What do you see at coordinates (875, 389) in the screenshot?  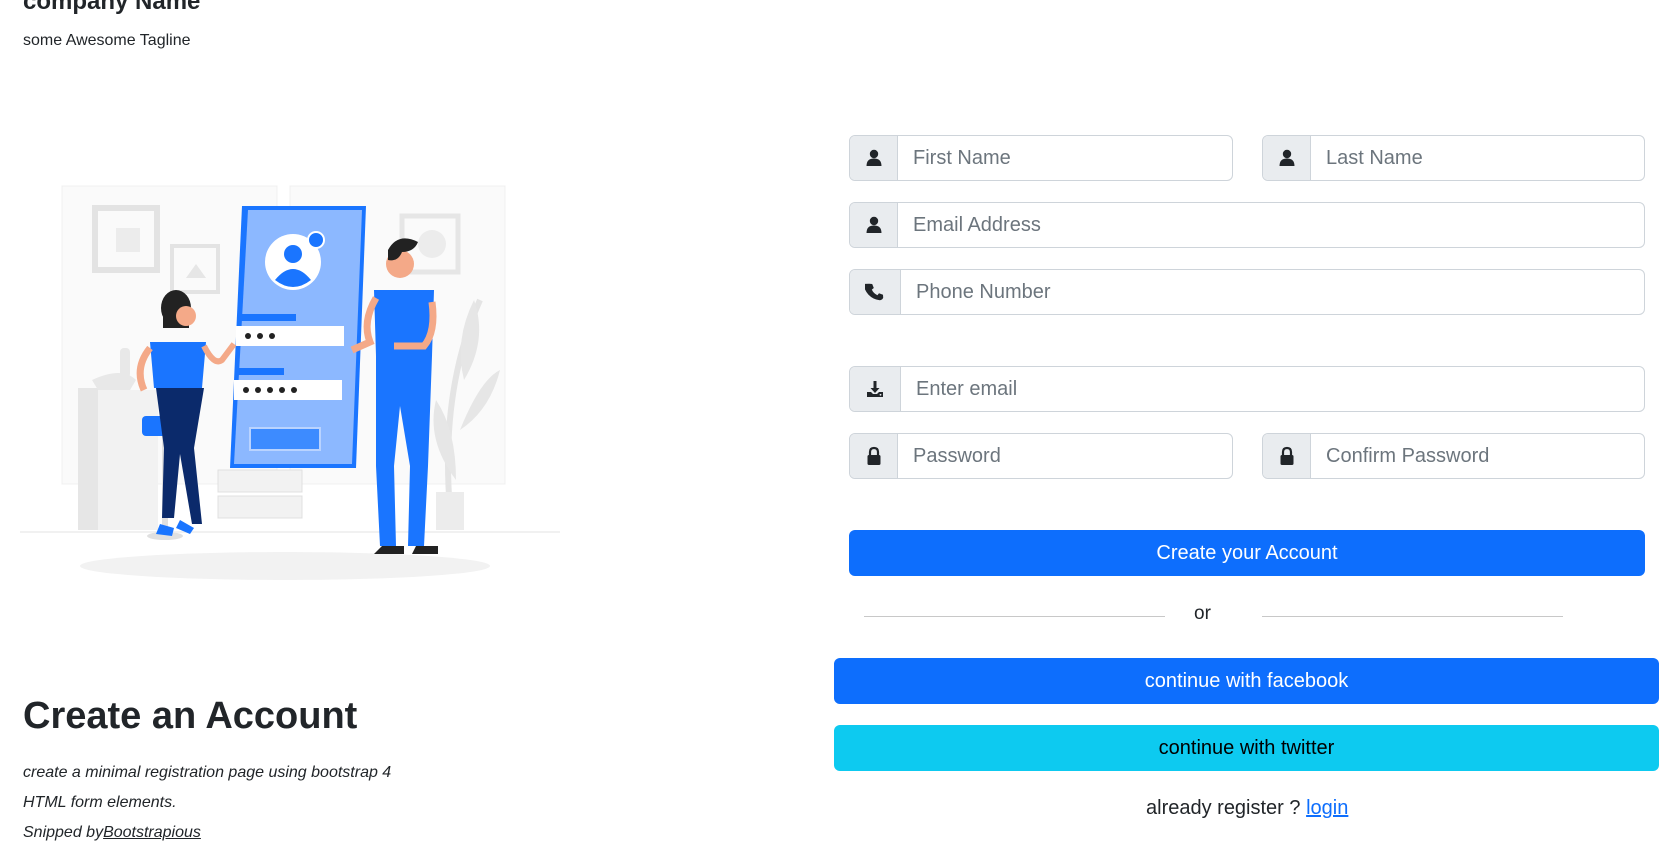 I see `download-icon` at bounding box center [875, 389].